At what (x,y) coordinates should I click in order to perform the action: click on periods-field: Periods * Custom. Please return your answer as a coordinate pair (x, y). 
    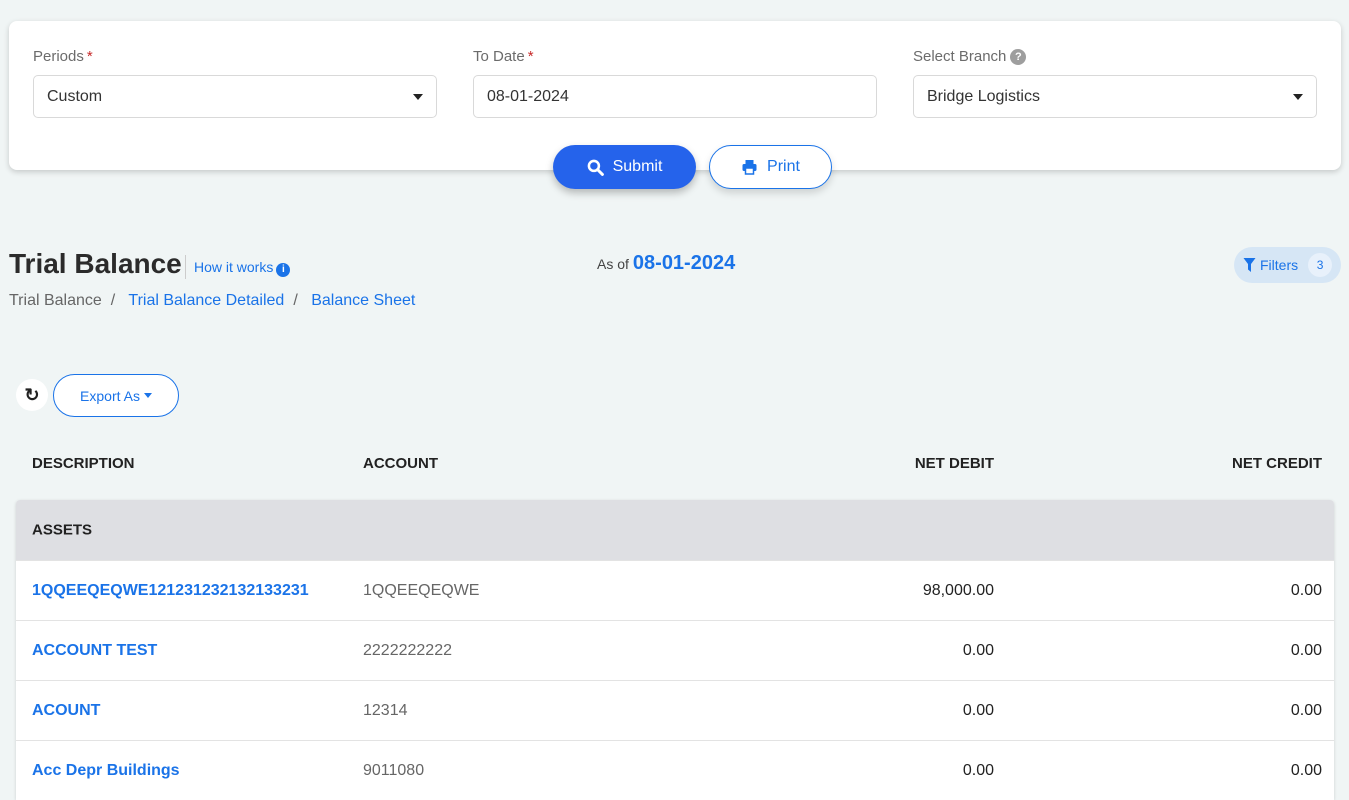
    Looking at the image, I should click on (235, 83).